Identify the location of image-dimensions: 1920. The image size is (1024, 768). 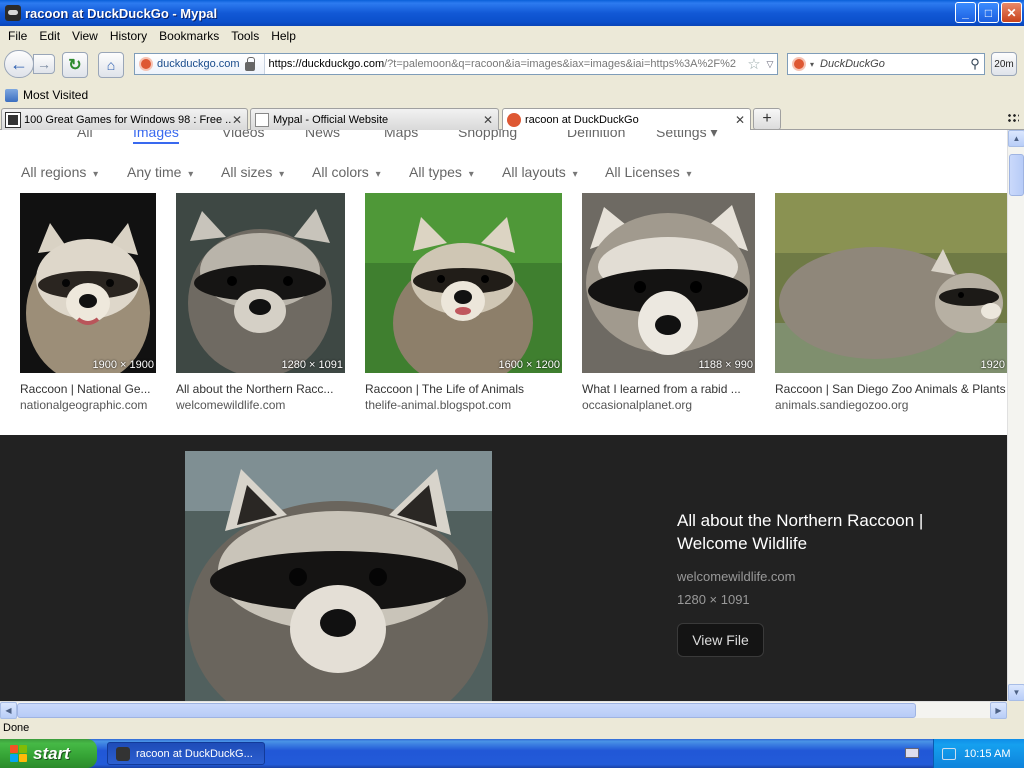
(992, 365).